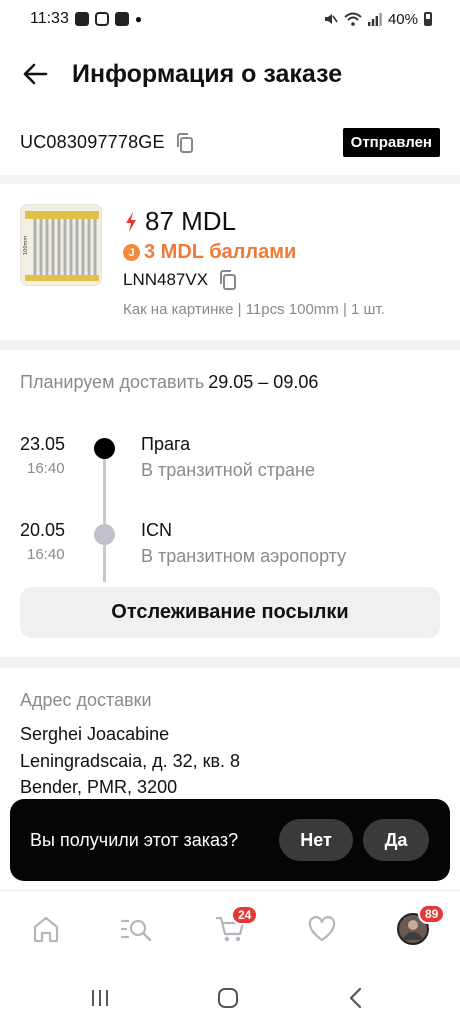 Image resolution: width=460 pixels, height=1024 pixels. I want to click on points-coin-icon: J, so click(131, 252).